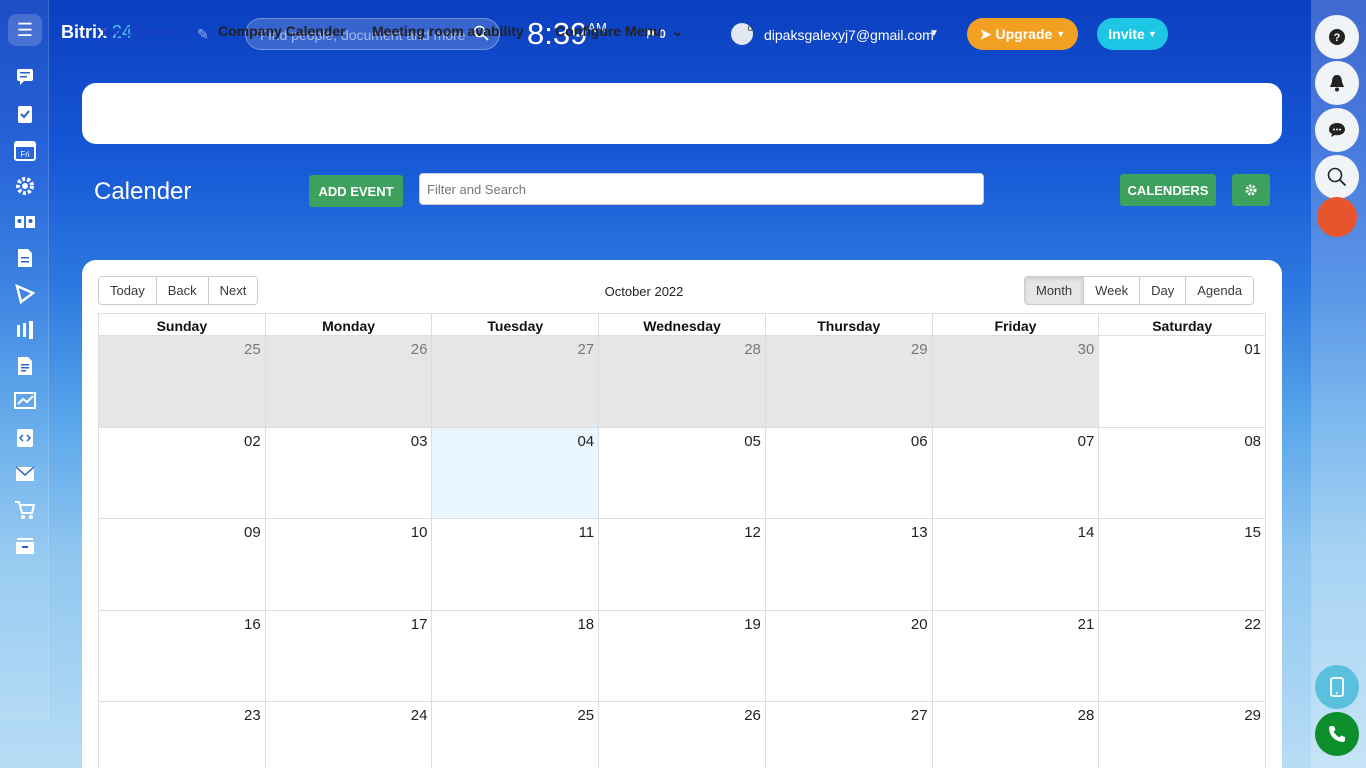 This screenshot has width=1366, height=768. I want to click on calendar-icon: Fri, so click(25, 150).